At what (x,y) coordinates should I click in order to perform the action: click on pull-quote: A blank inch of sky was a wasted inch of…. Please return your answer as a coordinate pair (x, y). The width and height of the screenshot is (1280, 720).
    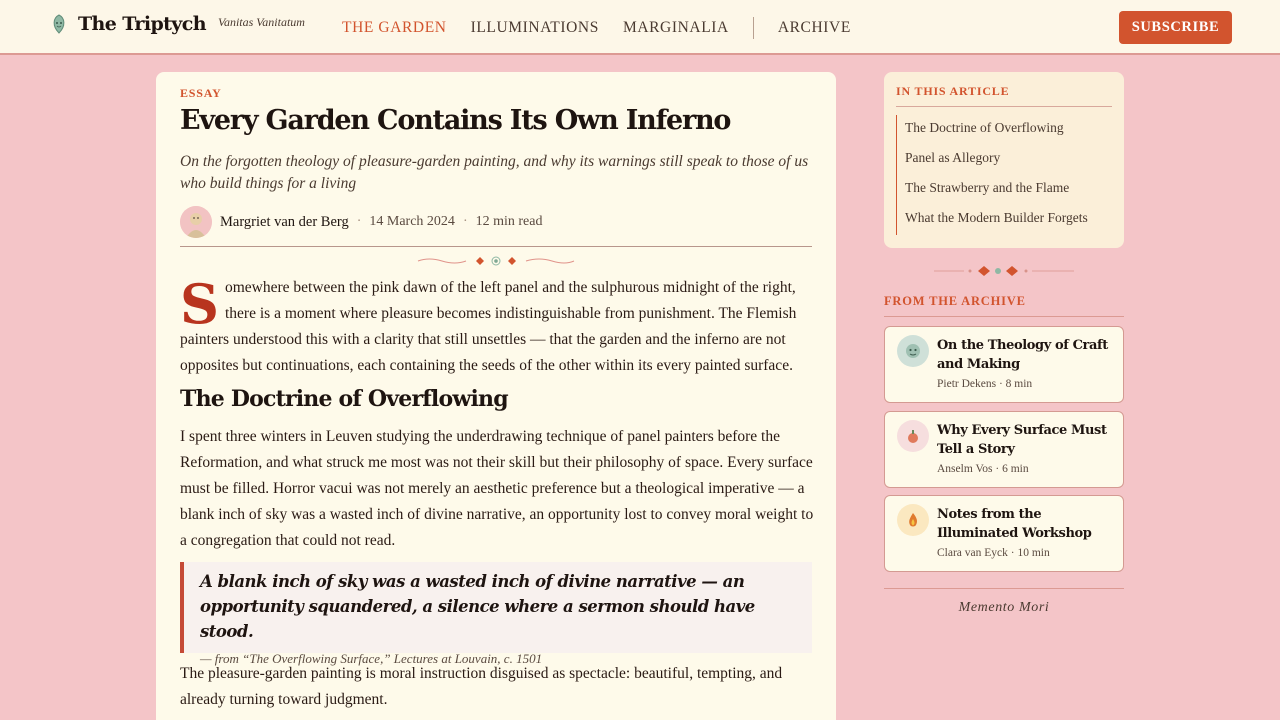
    Looking at the image, I should click on (496, 614).